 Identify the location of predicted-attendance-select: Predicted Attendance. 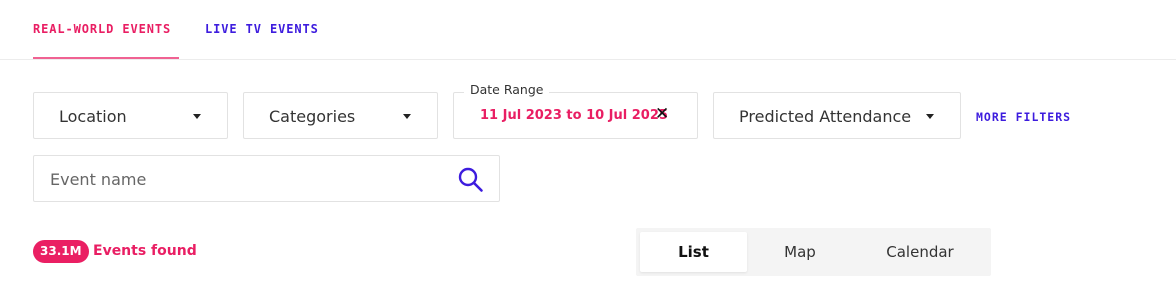
(837, 115).